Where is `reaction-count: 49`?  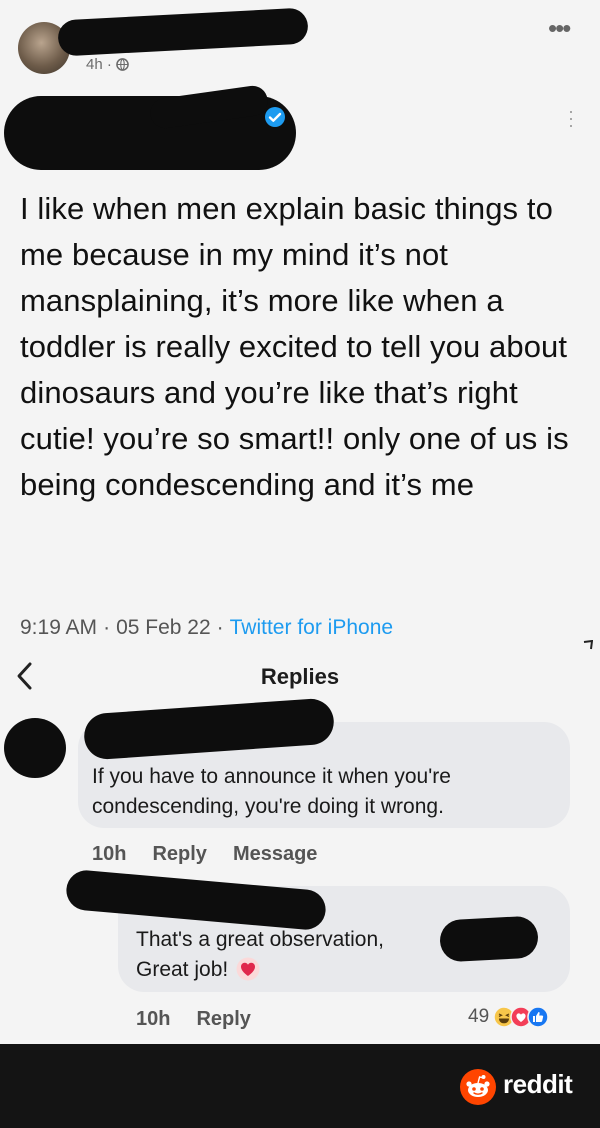
reaction-count: 49 is located at coordinates (479, 1016).